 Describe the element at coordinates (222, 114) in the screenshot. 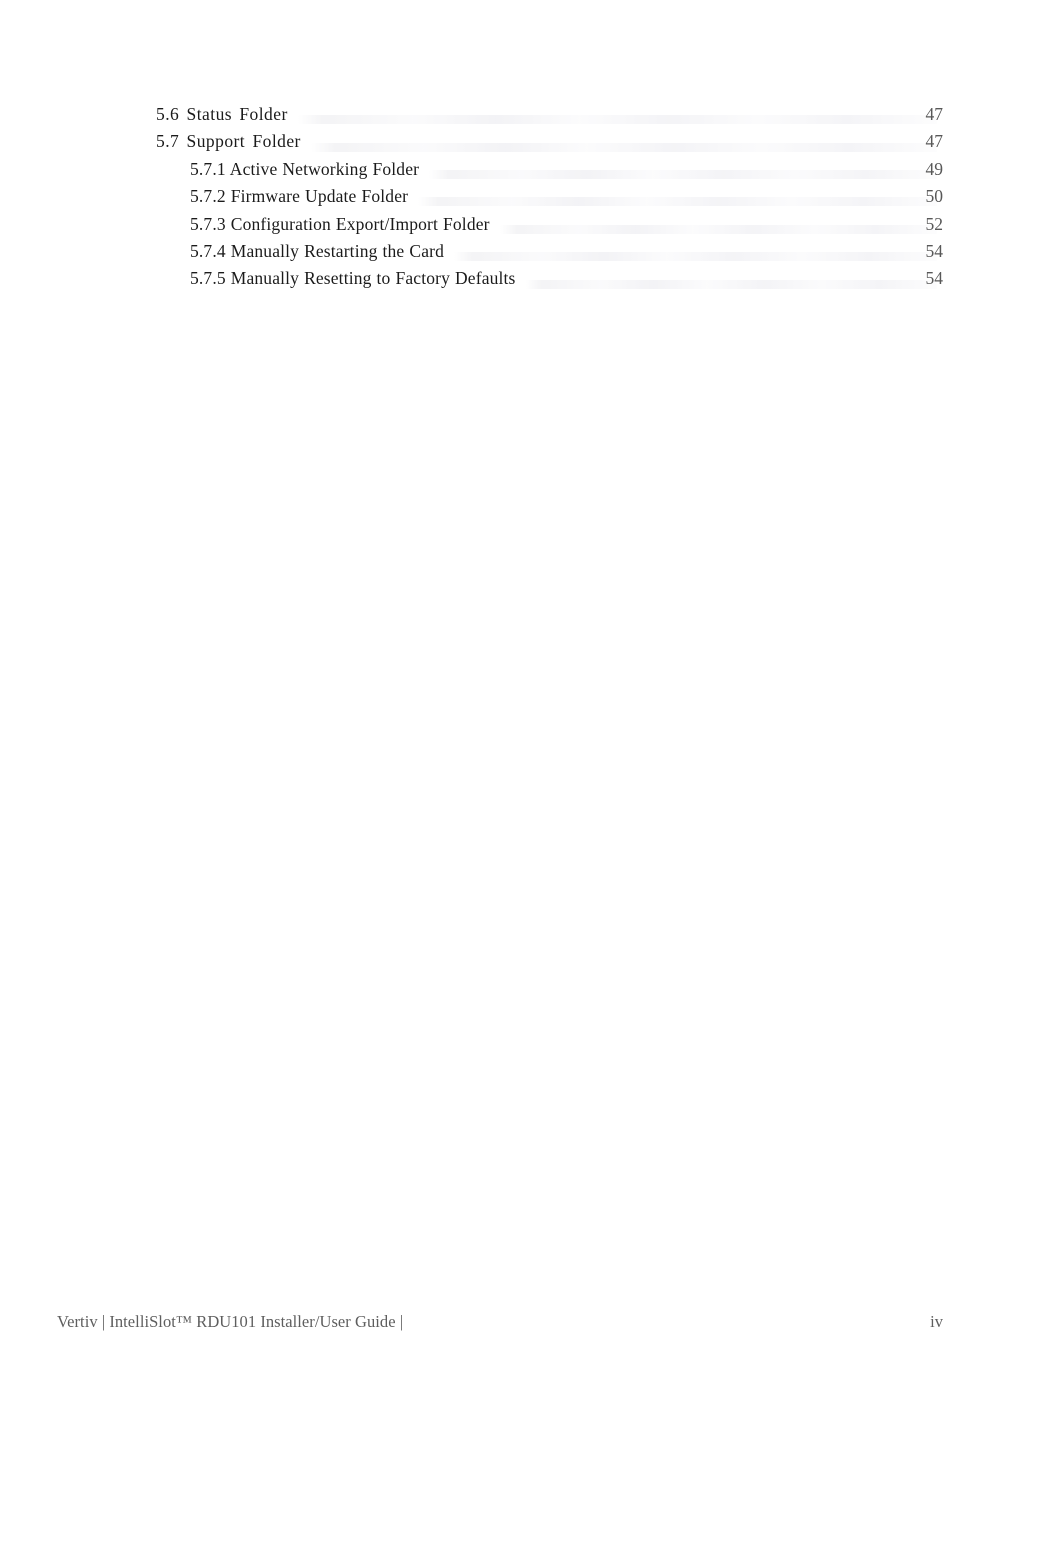

I see `toc-entry-label: 5.6 Status Folder` at that location.